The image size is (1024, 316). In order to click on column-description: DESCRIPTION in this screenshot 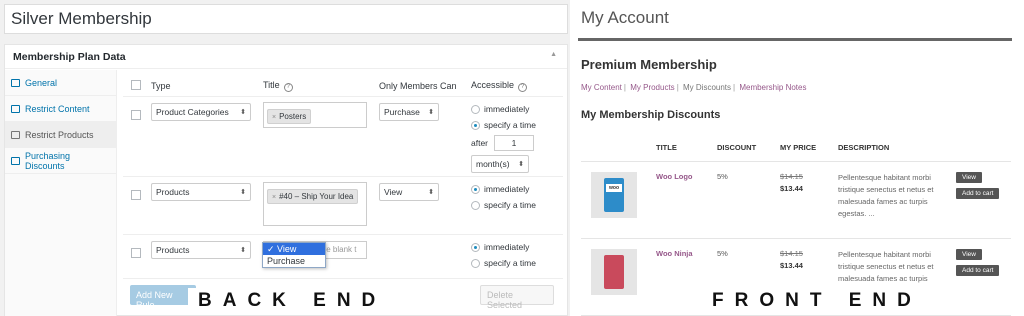, I will do `click(864, 147)`.